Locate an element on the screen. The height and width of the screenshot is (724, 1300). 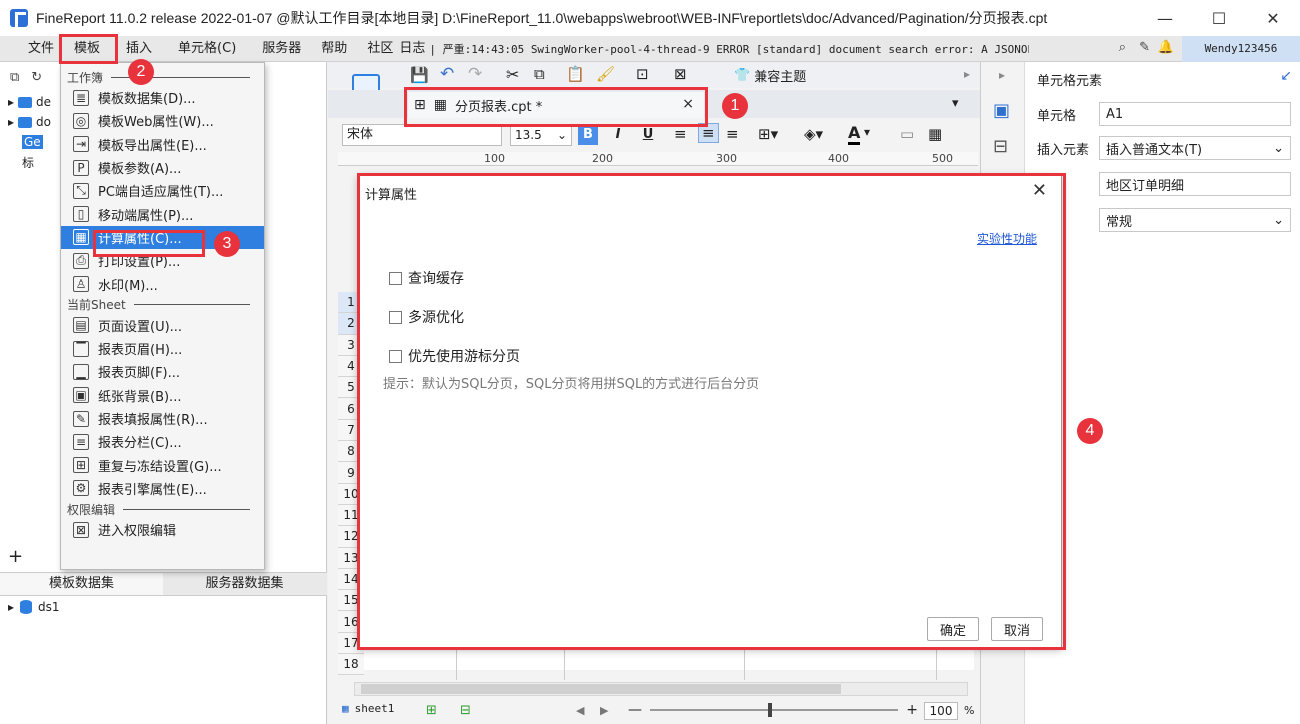
table-icon: ▦ is located at coordinates (935, 134).